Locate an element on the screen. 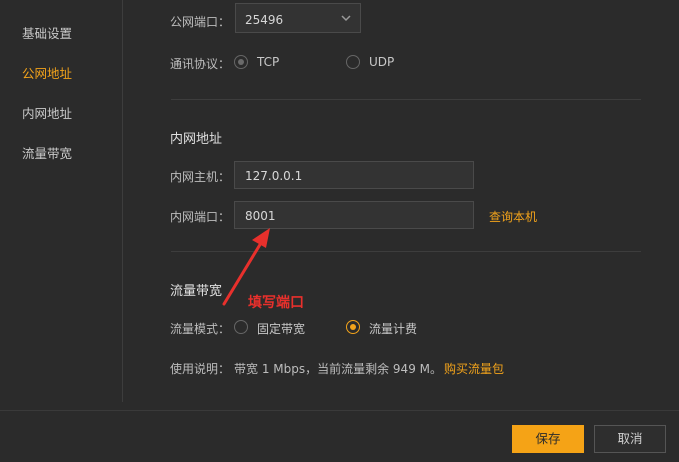 Image resolution: width=679 pixels, height=462 pixels. public-port-value: 25496 is located at coordinates (264, 20).